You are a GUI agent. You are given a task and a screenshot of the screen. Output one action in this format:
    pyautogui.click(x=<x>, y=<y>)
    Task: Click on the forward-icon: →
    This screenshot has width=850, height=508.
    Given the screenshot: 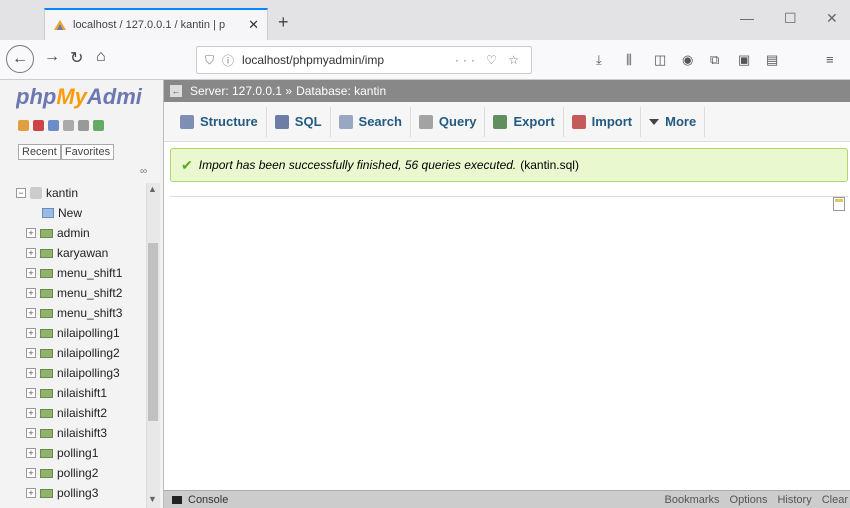 What is the action you would take?
    pyautogui.click(x=52, y=57)
    